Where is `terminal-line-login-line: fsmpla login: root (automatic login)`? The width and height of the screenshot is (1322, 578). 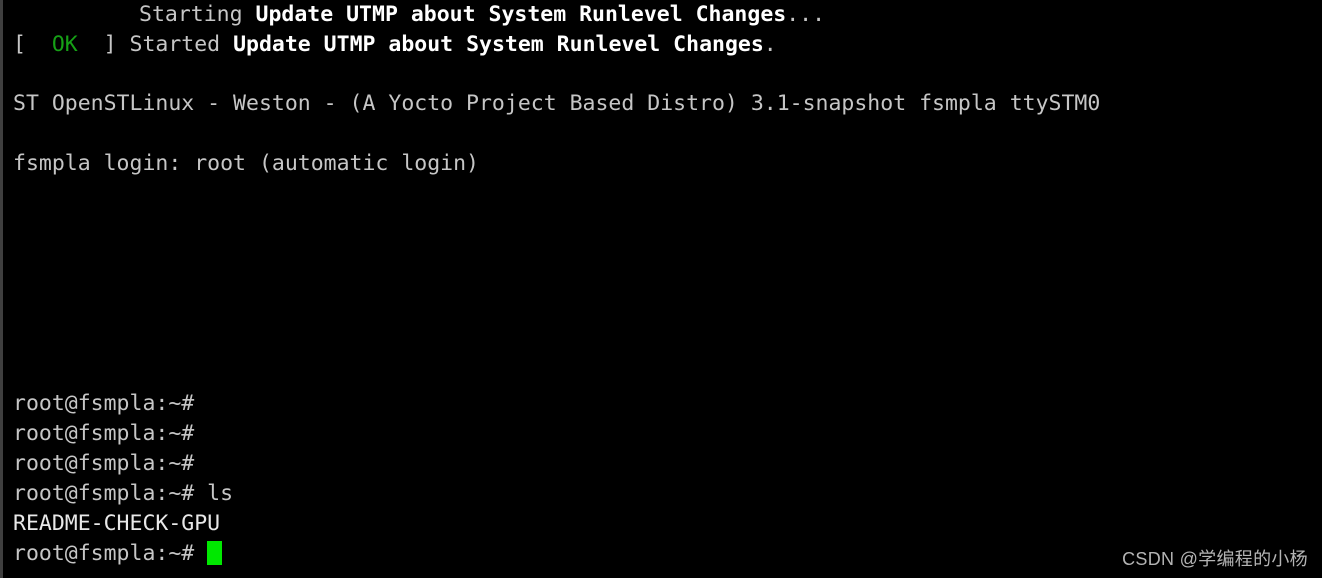
terminal-line-login-line: fsmpla login: root (automatic login) is located at coordinates (246, 164).